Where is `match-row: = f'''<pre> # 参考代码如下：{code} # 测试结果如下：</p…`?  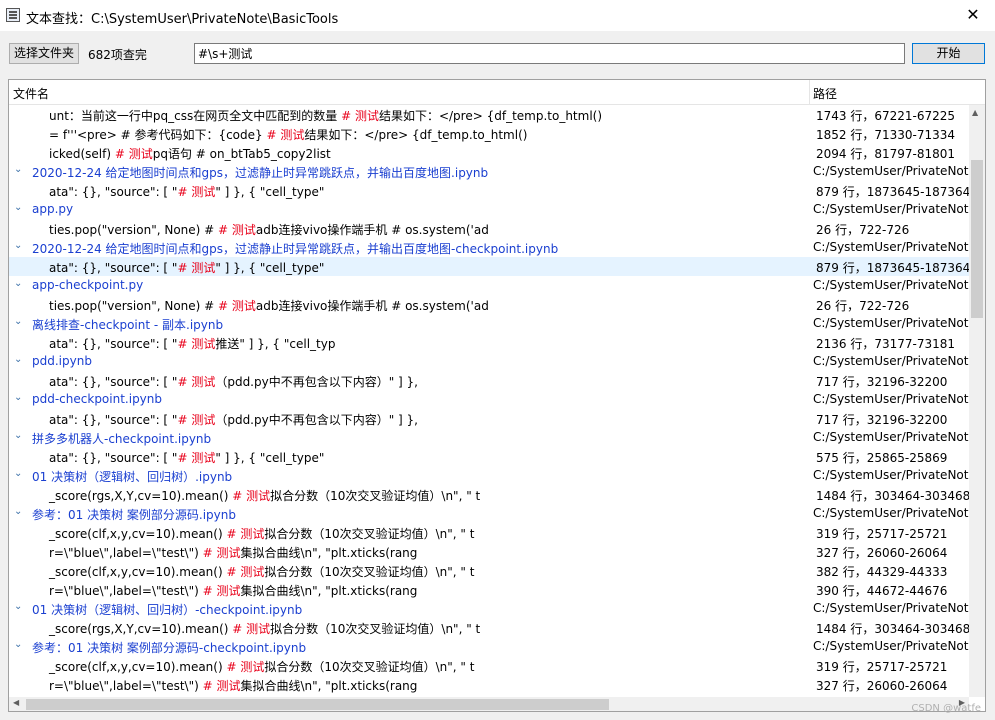 match-row: = f'''<pre> # 参考代码如下：{code} # 测试结果如下：</p… is located at coordinates (489, 133).